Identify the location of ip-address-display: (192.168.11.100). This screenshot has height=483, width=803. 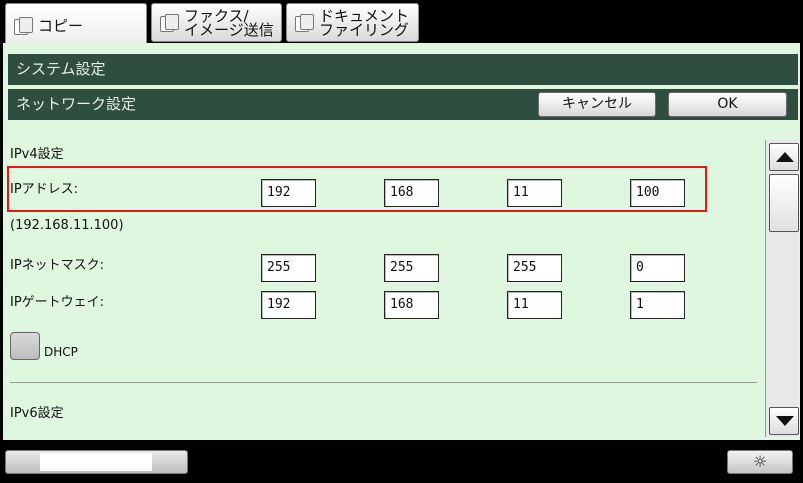
(67, 225).